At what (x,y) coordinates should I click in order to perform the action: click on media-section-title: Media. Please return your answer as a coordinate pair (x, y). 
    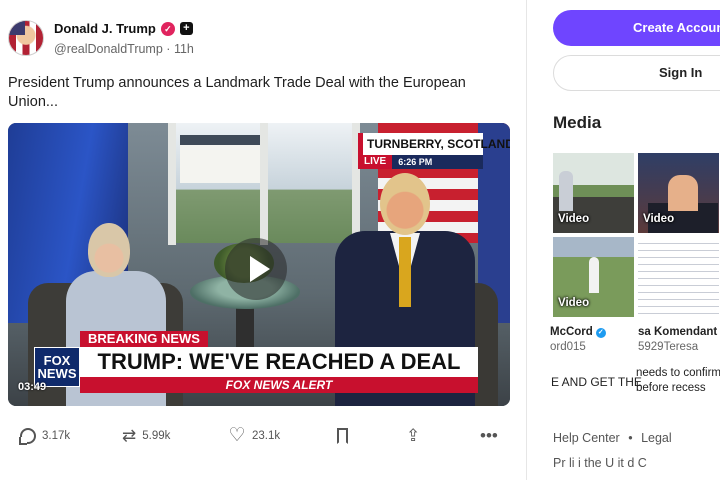
    Looking at the image, I should click on (577, 122).